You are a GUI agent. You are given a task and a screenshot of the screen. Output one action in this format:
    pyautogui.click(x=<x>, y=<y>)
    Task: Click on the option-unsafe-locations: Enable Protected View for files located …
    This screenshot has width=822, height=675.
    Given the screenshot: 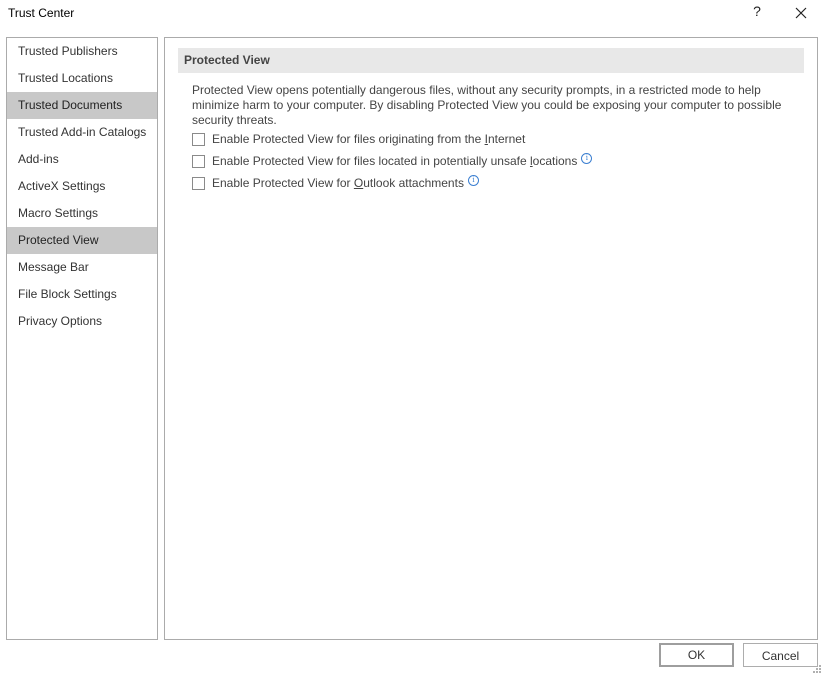 What is the action you would take?
    pyautogui.click(x=392, y=161)
    